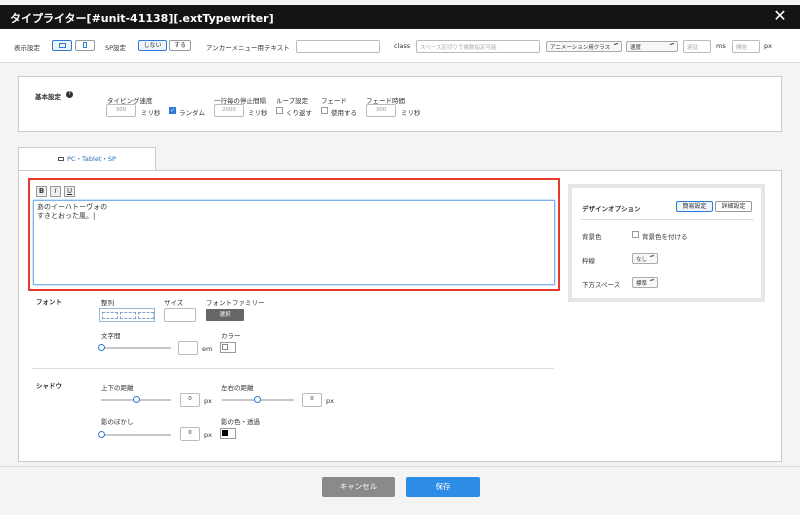 The height and width of the screenshot is (515, 800). What do you see at coordinates (49, 302) in the screenshot?
I see `font-heading: フォント` at bounding box center [49, 302].